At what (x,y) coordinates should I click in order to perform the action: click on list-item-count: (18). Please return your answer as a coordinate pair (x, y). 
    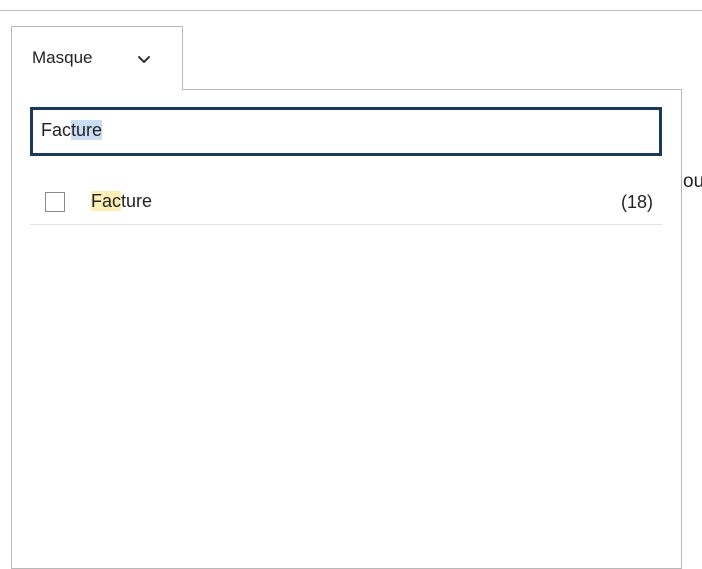
    Looking at the image, I should click on (636, 202).